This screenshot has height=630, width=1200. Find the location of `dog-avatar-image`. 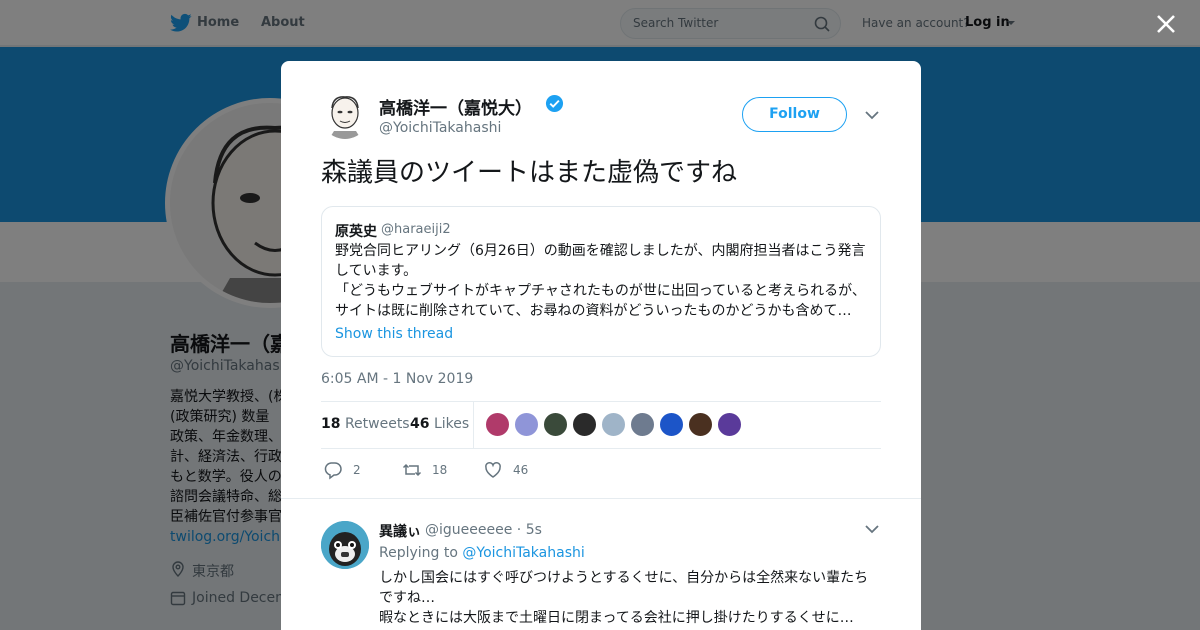

dog-avatar-image is located at coordinates (345, 545).